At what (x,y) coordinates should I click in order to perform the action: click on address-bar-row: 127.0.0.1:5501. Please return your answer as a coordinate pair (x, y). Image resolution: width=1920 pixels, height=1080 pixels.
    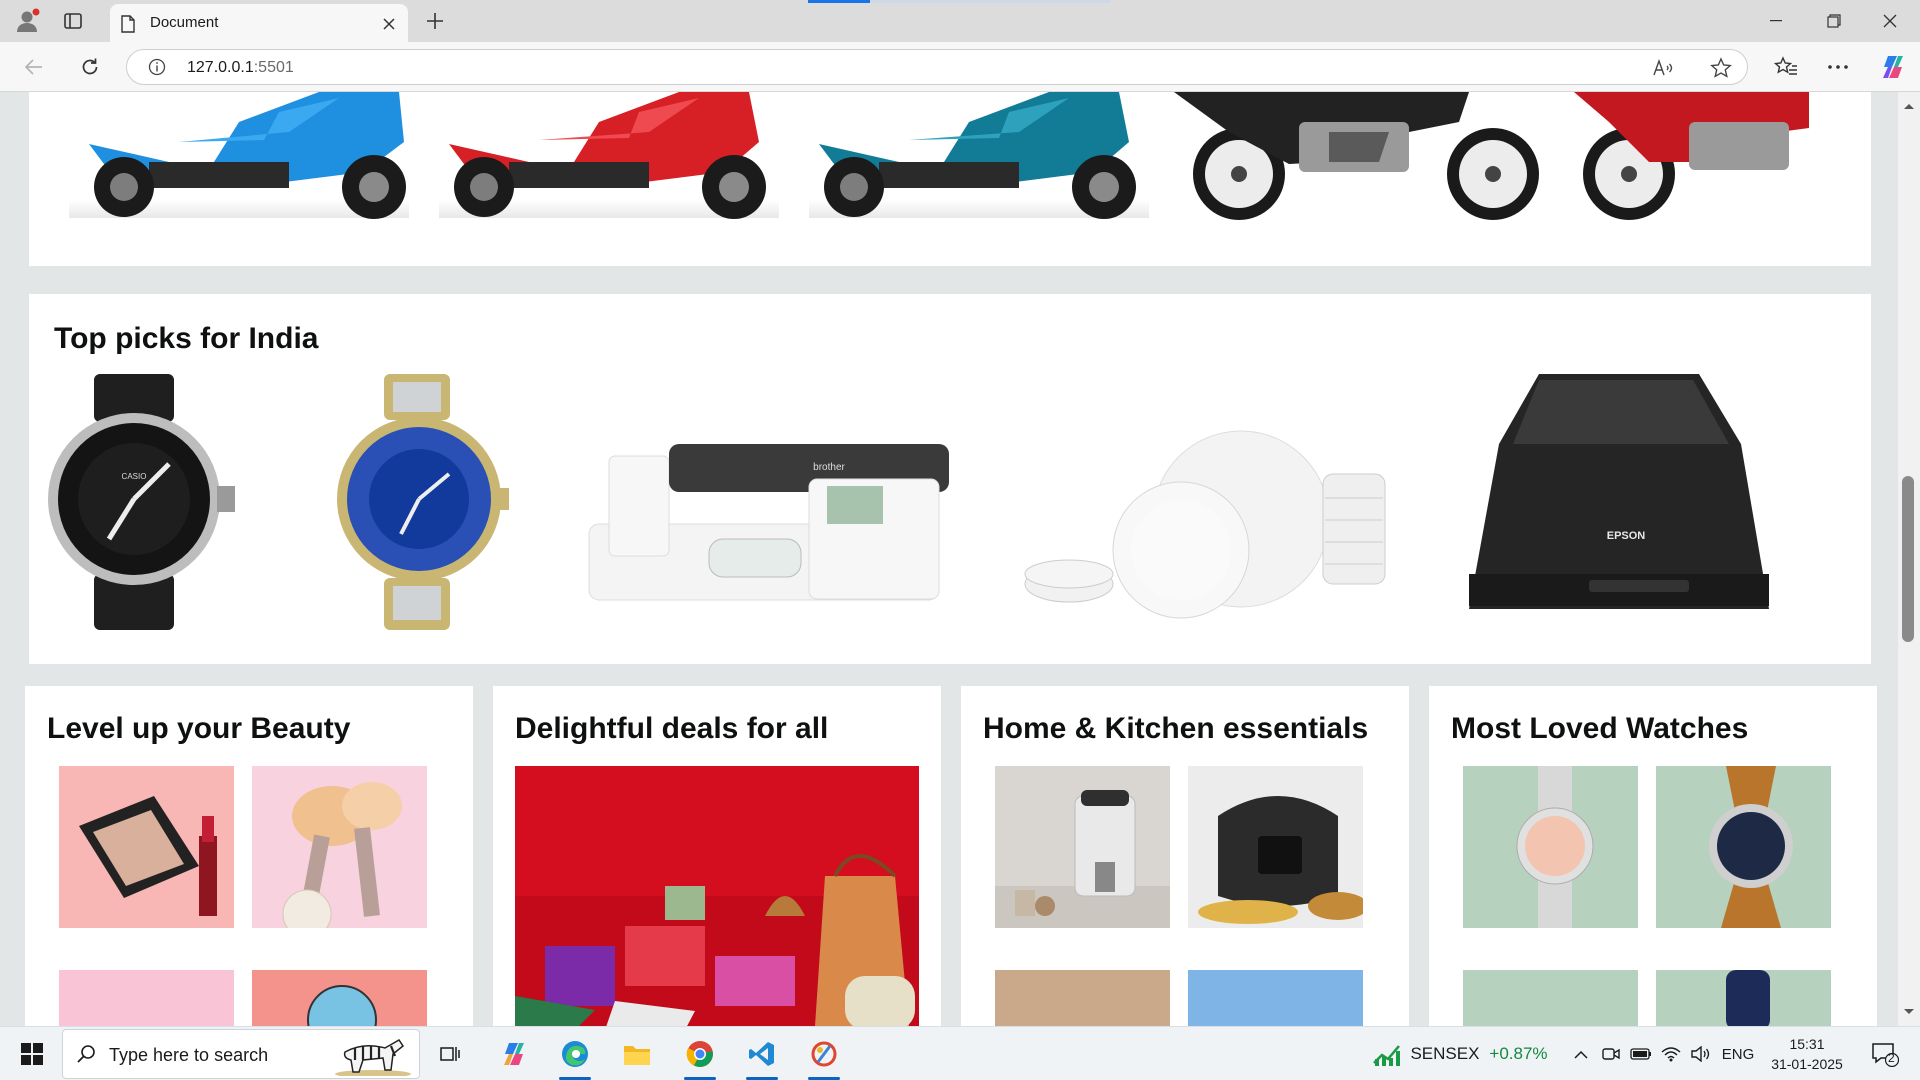
    Looking at the image, I should click on (960, 67).